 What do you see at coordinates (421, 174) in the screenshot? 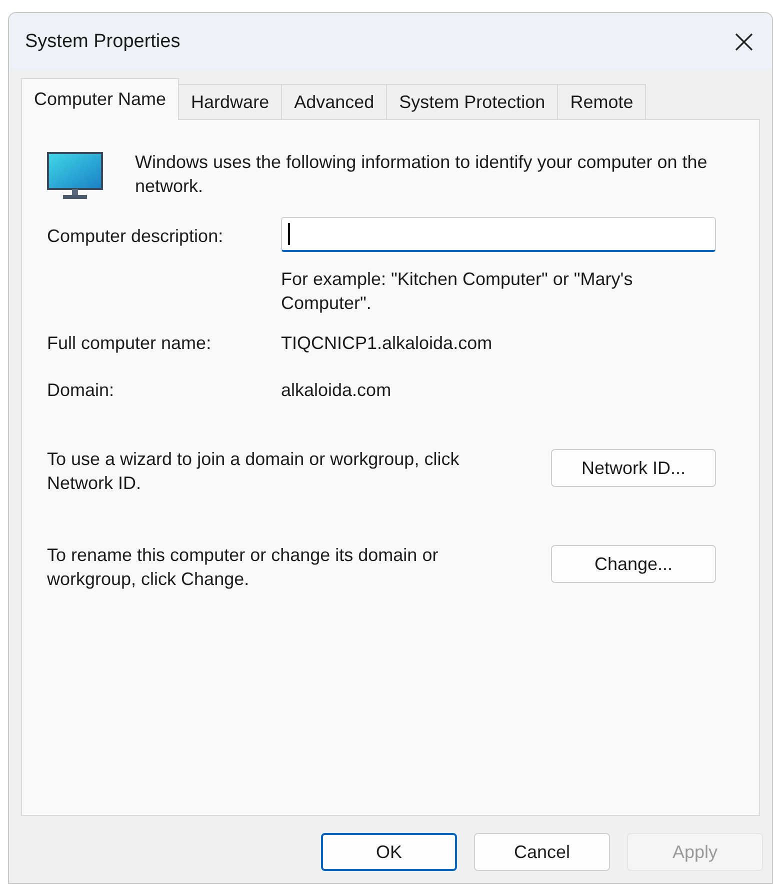
I see `intro-text: Windows uses the following information to identify your computer on the network.` at bounding box center [421, 174].